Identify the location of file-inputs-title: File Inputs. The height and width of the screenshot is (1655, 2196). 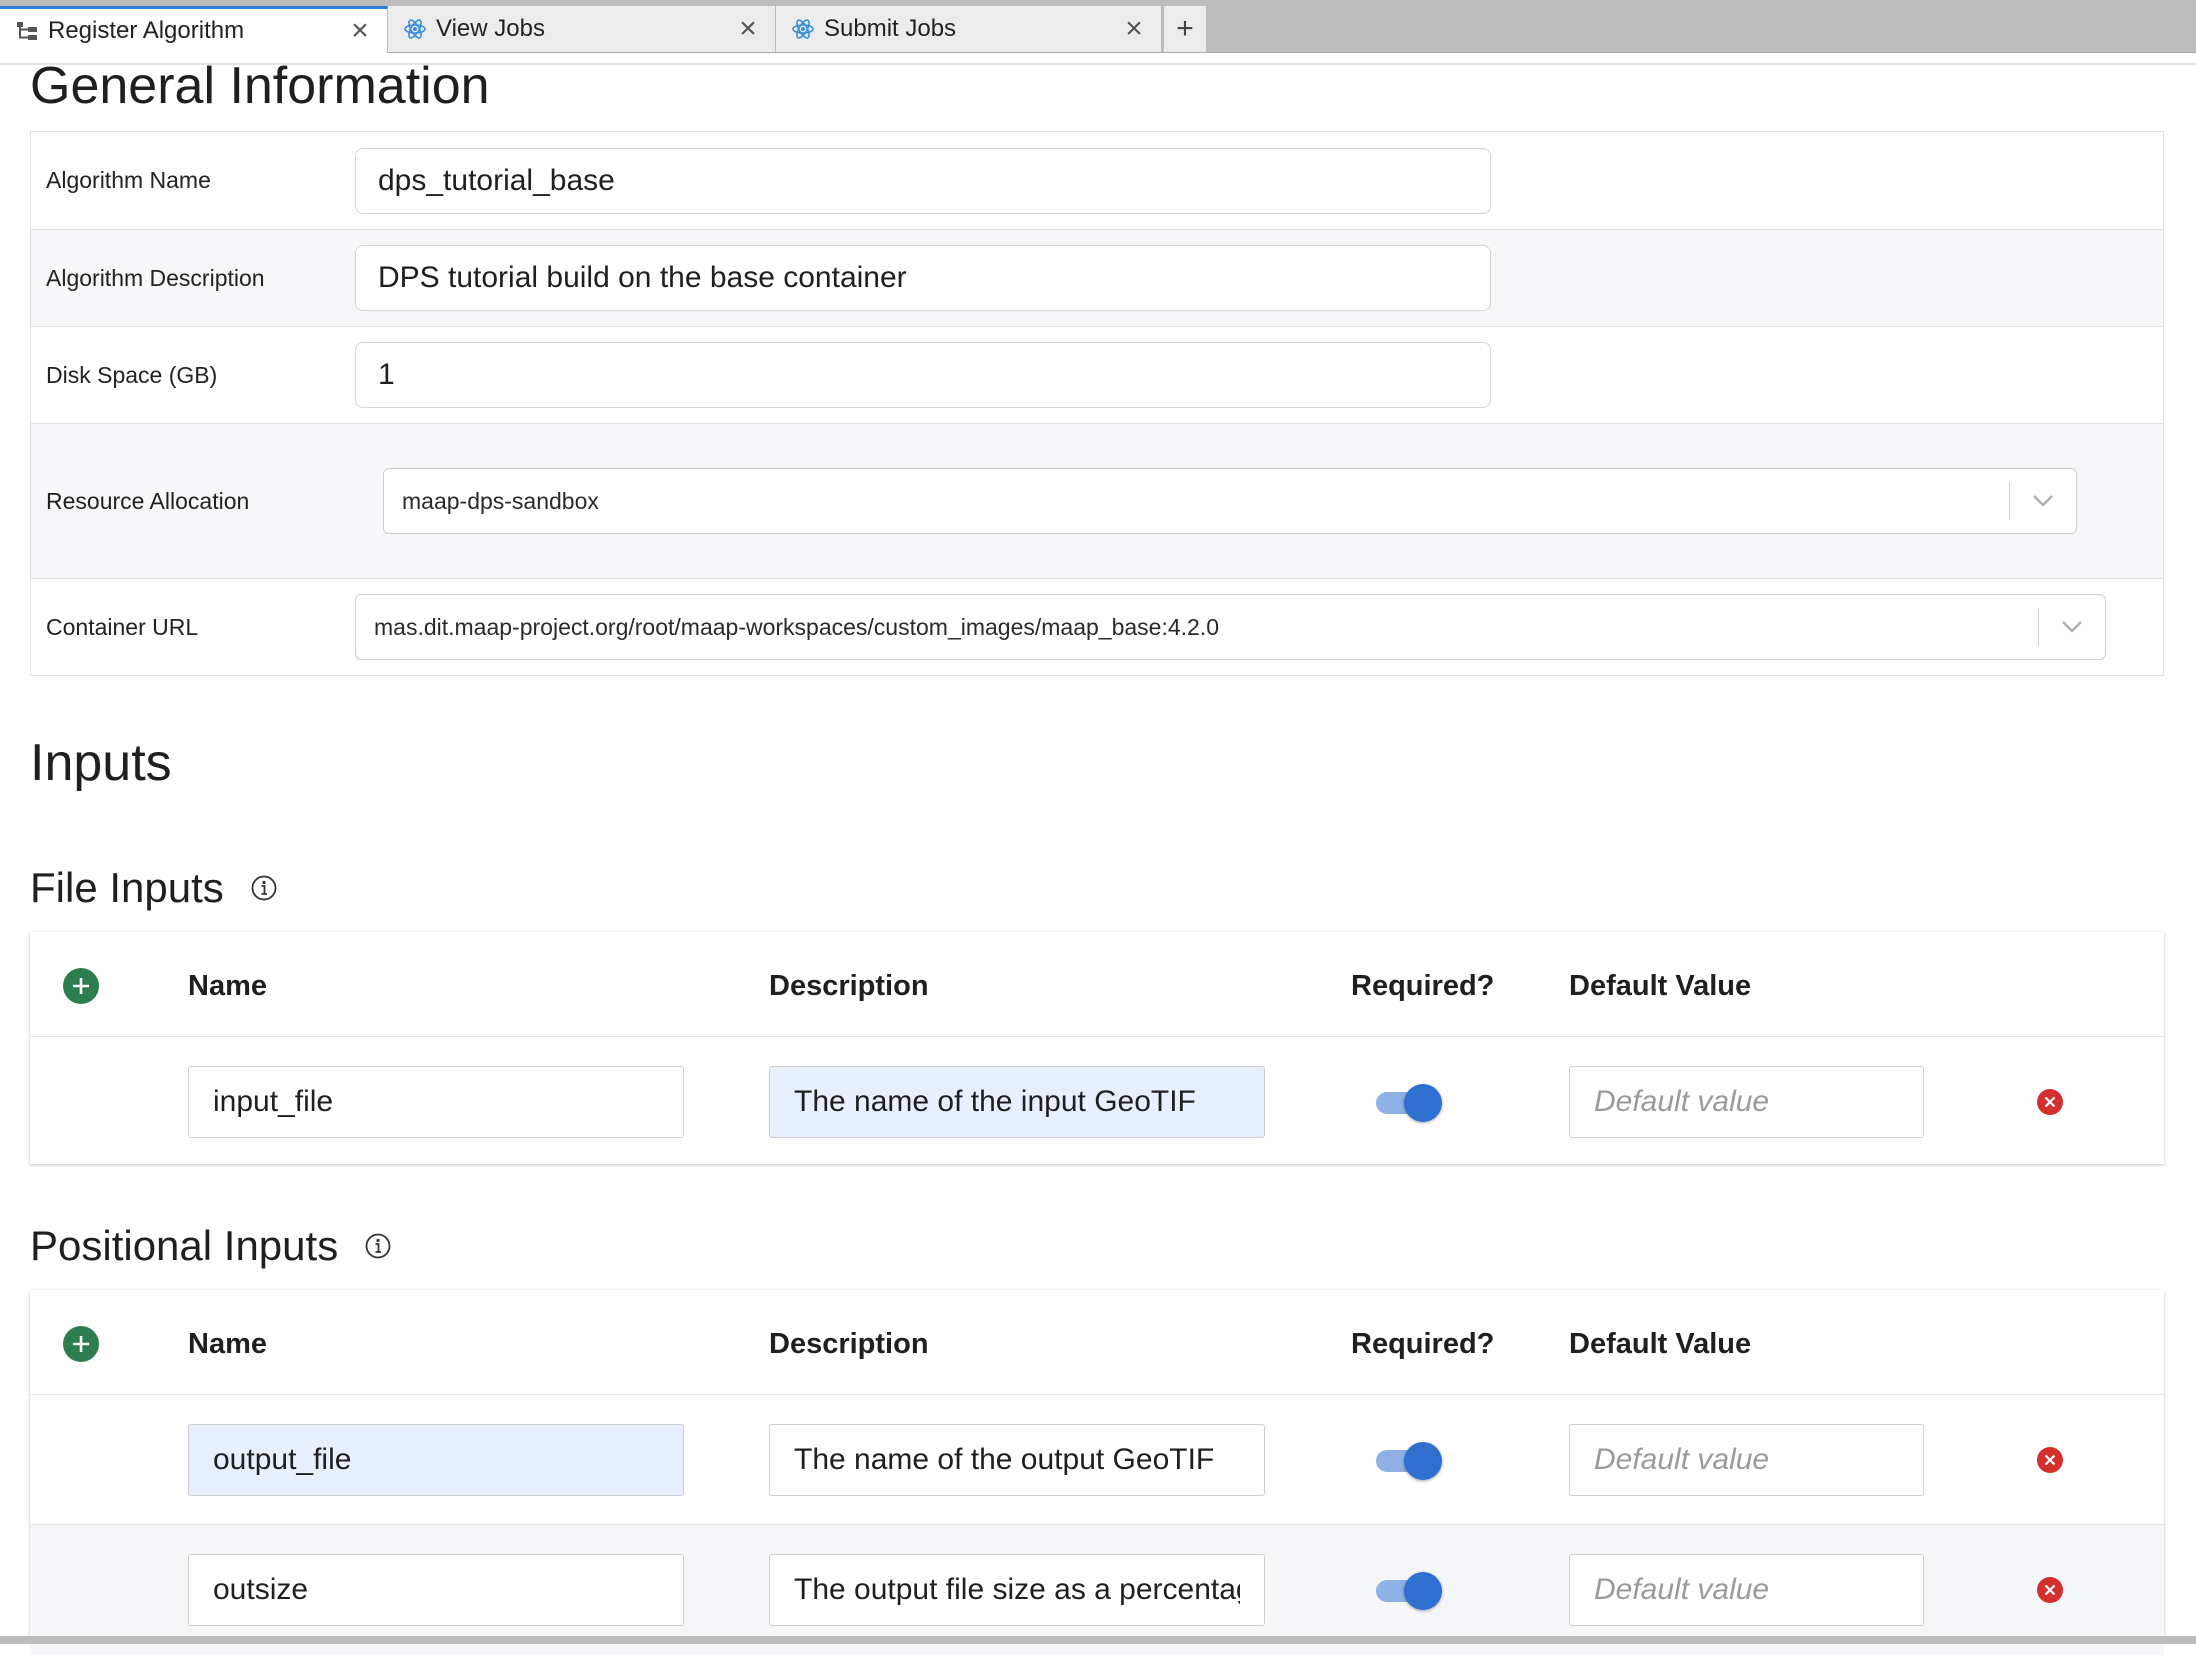
(127, 887).